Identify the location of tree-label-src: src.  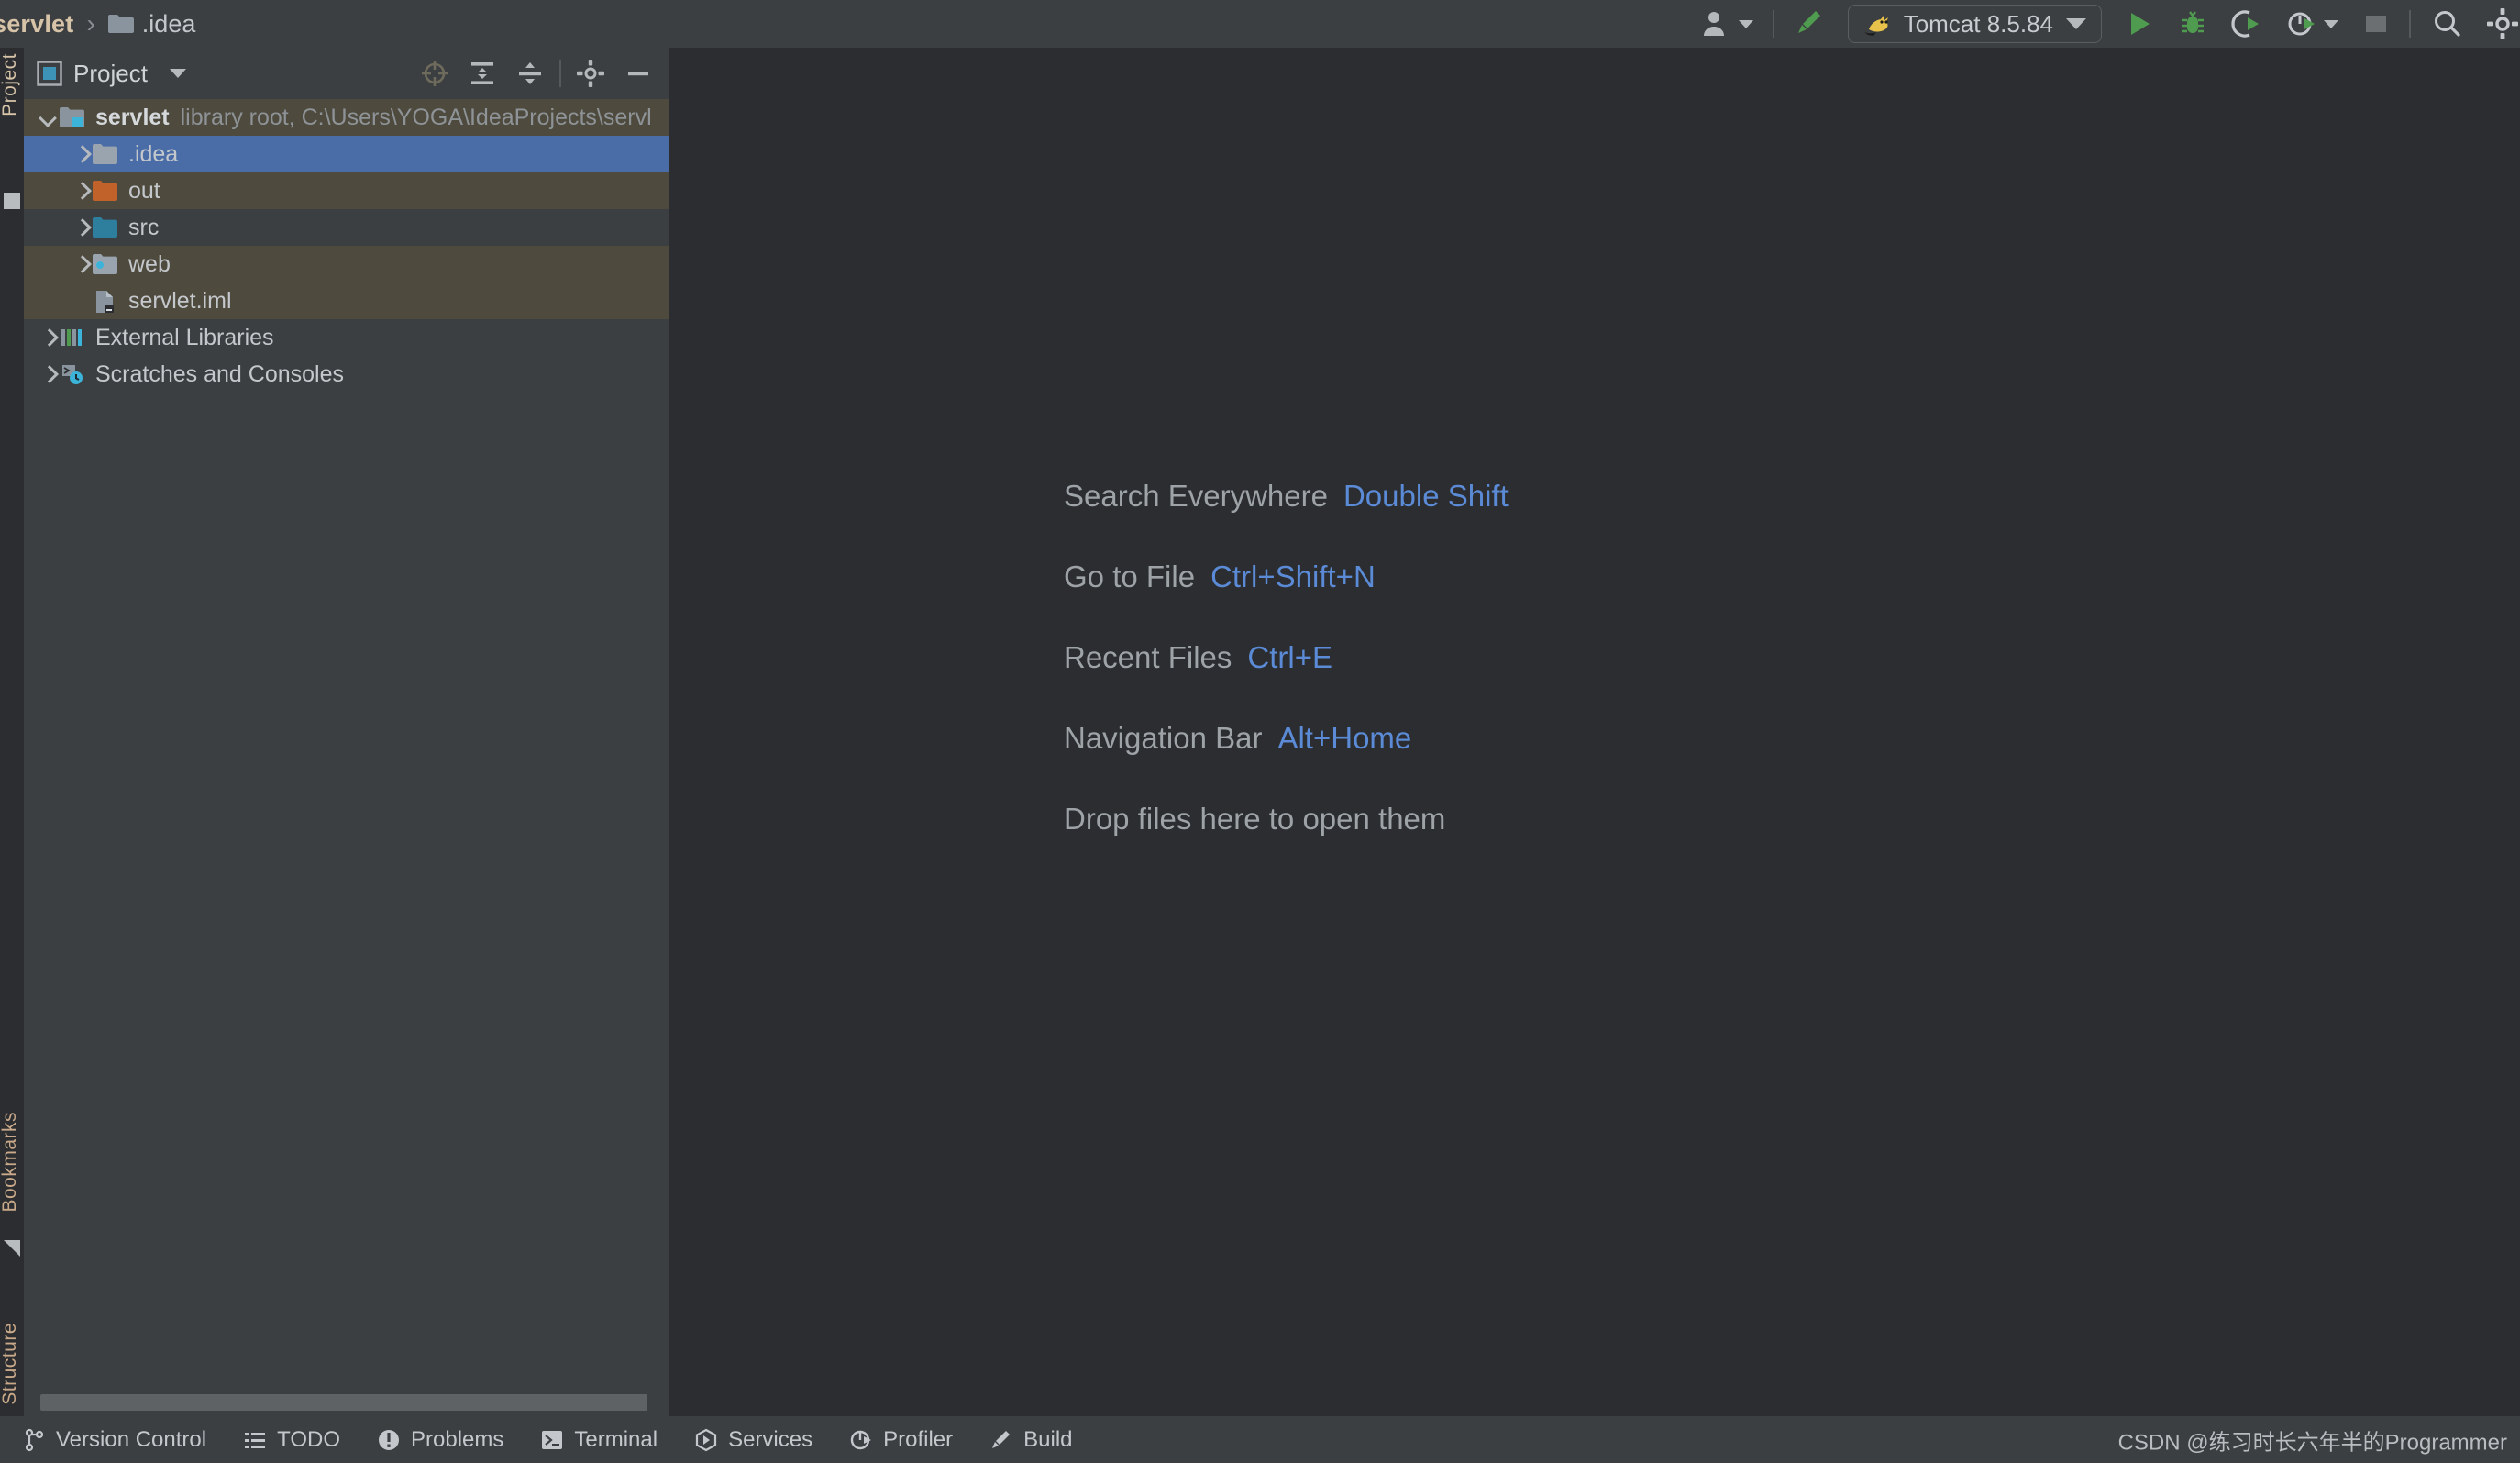
(144, 227).